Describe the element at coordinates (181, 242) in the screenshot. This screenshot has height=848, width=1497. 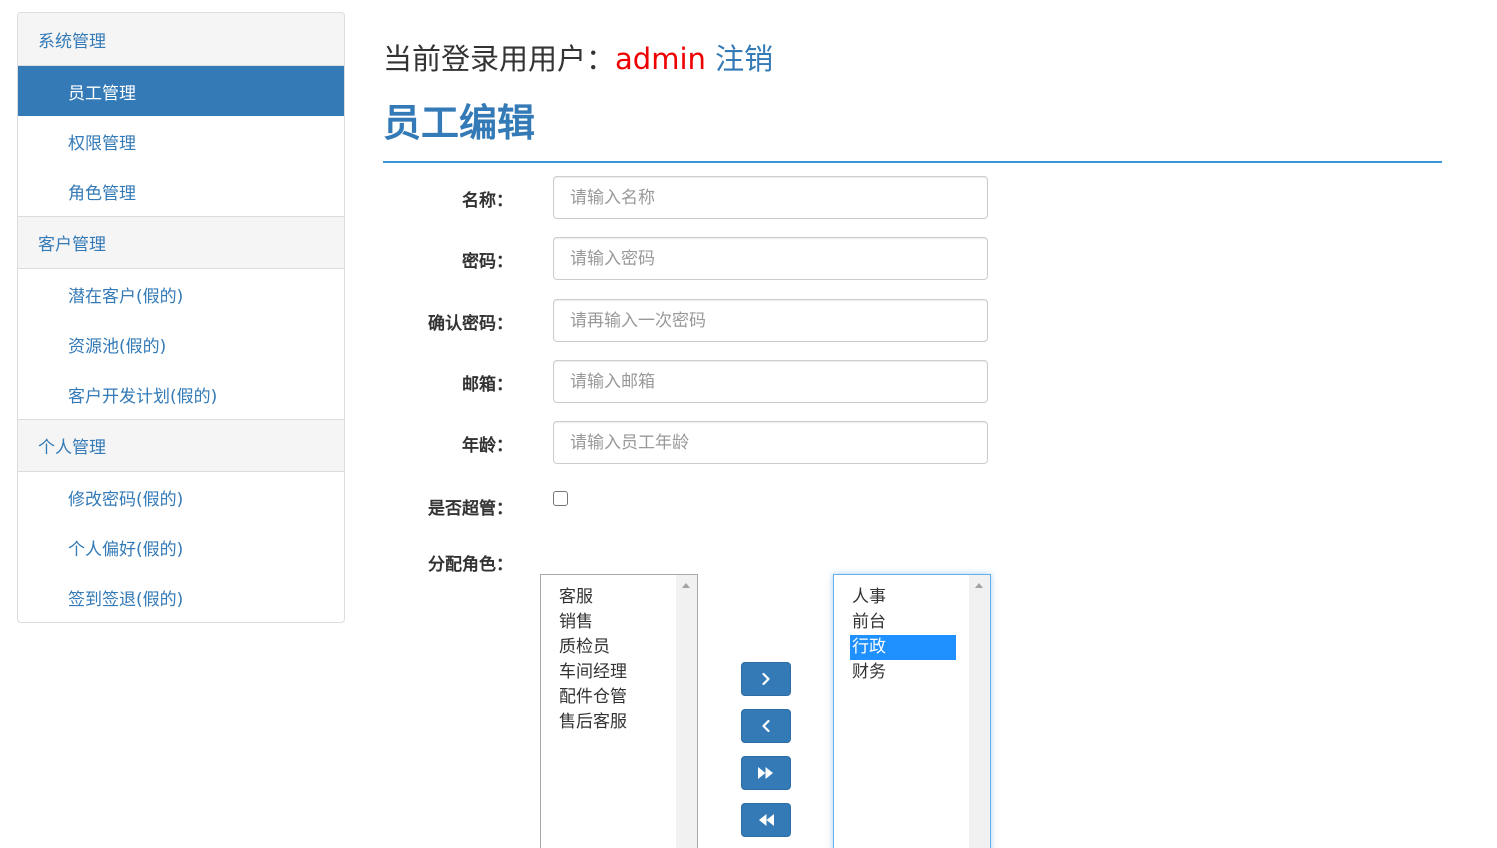
I see `sidebar-group-customer: 客户管理` at that location.